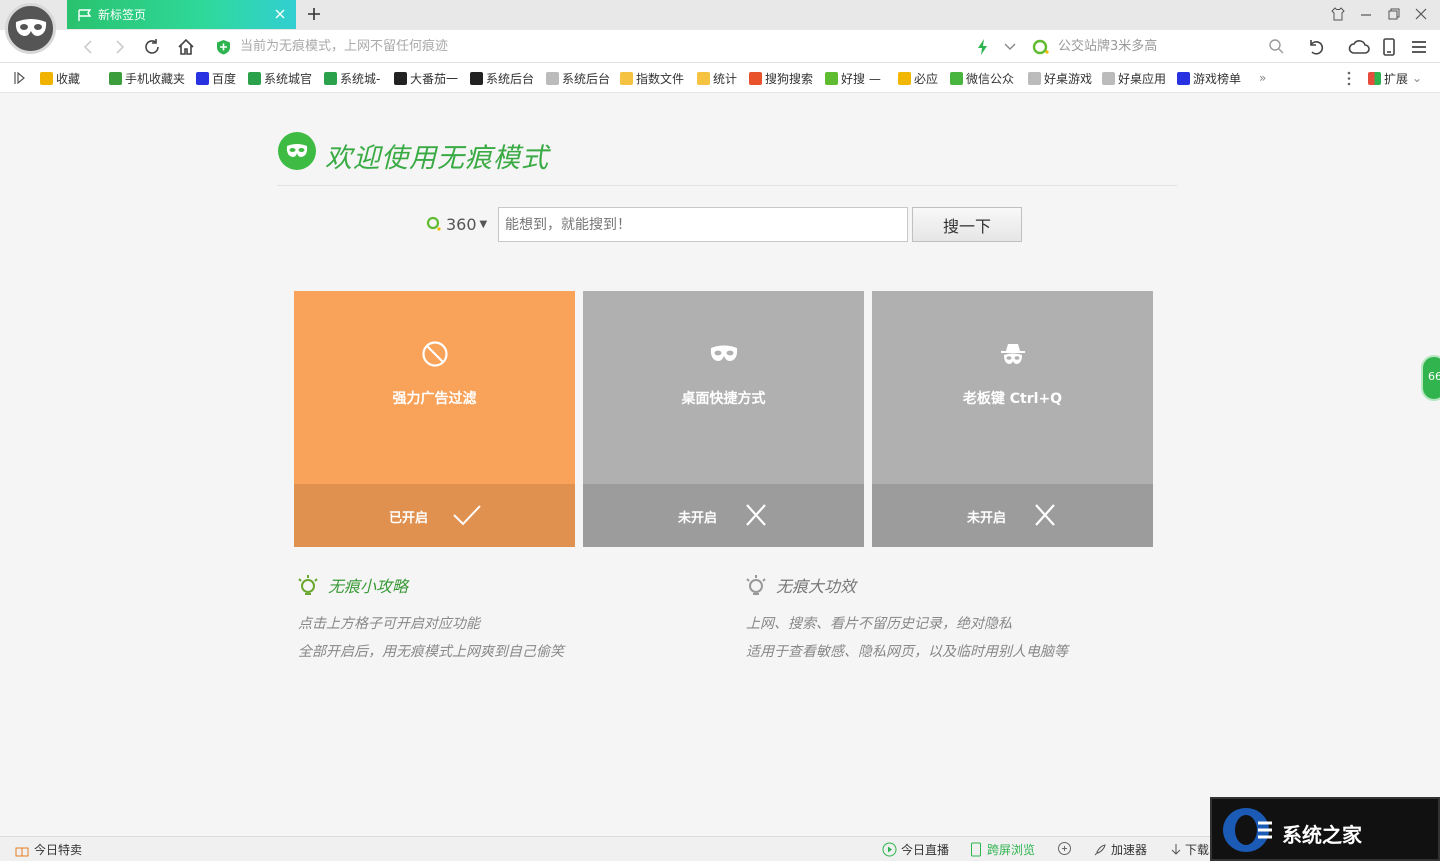  I want to click on tips-left-line-2: 全部开启后，用无痕模式上网爽到自己偷笑, so click(431, 652).